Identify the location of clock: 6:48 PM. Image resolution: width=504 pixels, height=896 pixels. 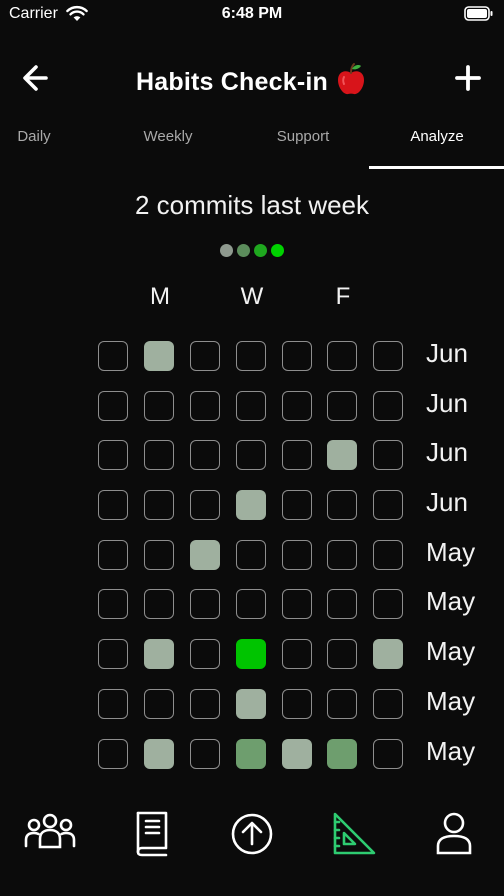
(252, 13).